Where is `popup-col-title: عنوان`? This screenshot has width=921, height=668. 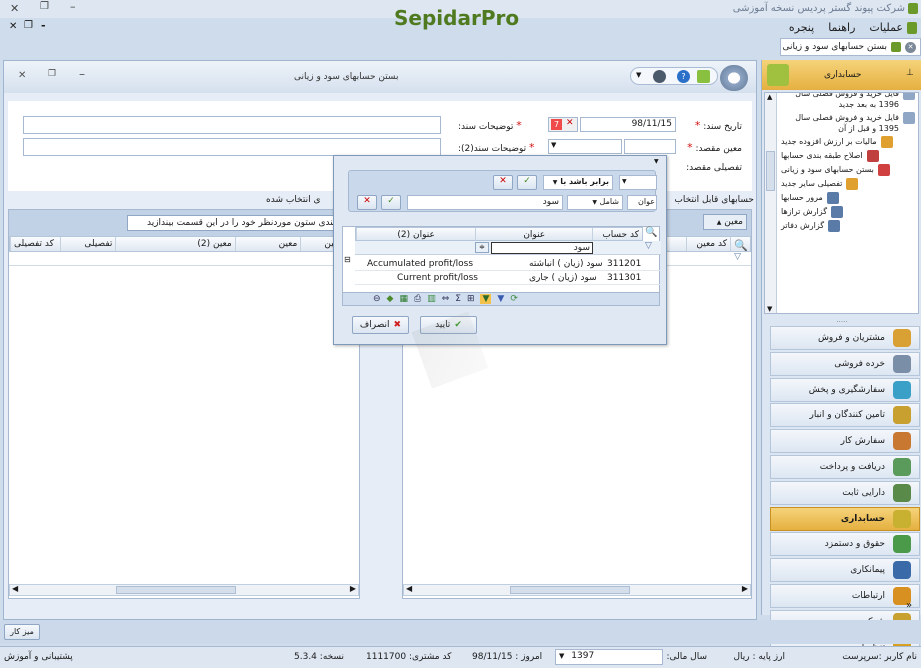 popup-col-title: عنوان is located at coordinates (533, 234).